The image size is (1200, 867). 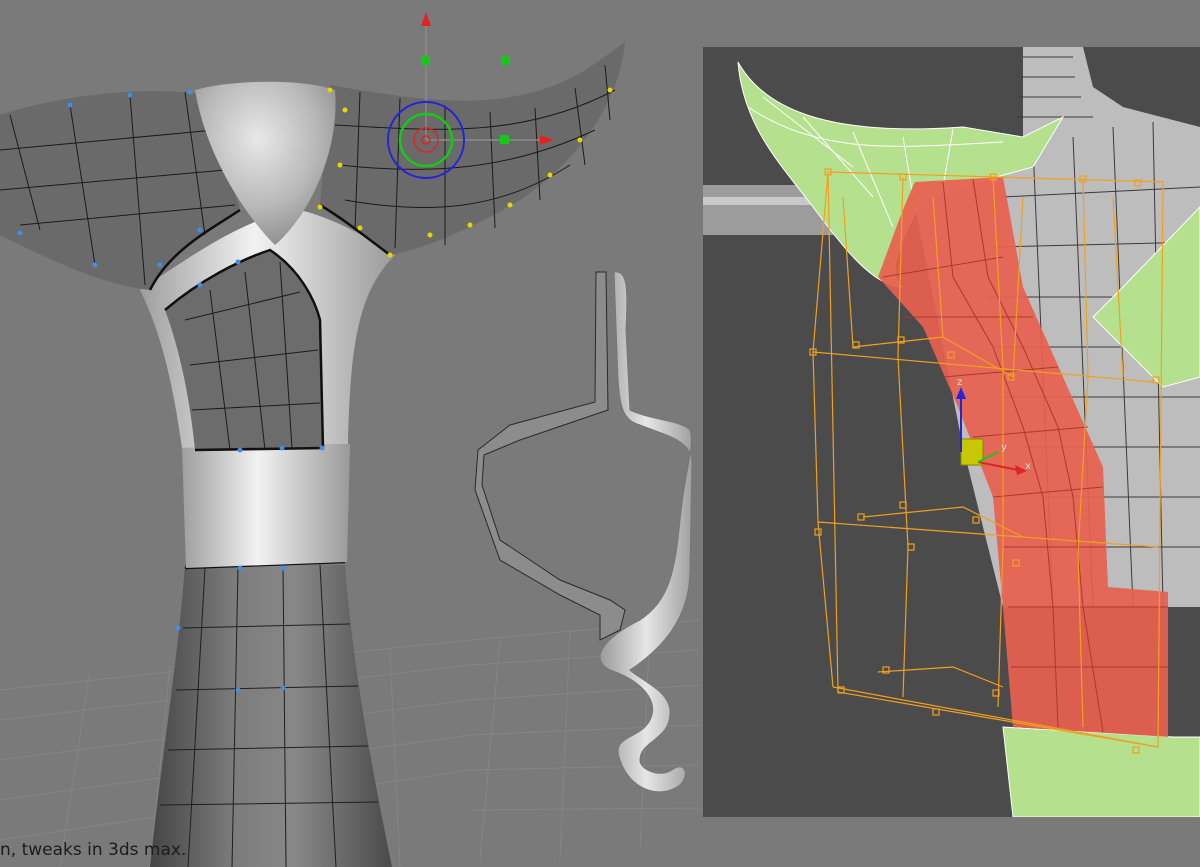 I want to click on tube-body, so click(x=271, y=713).